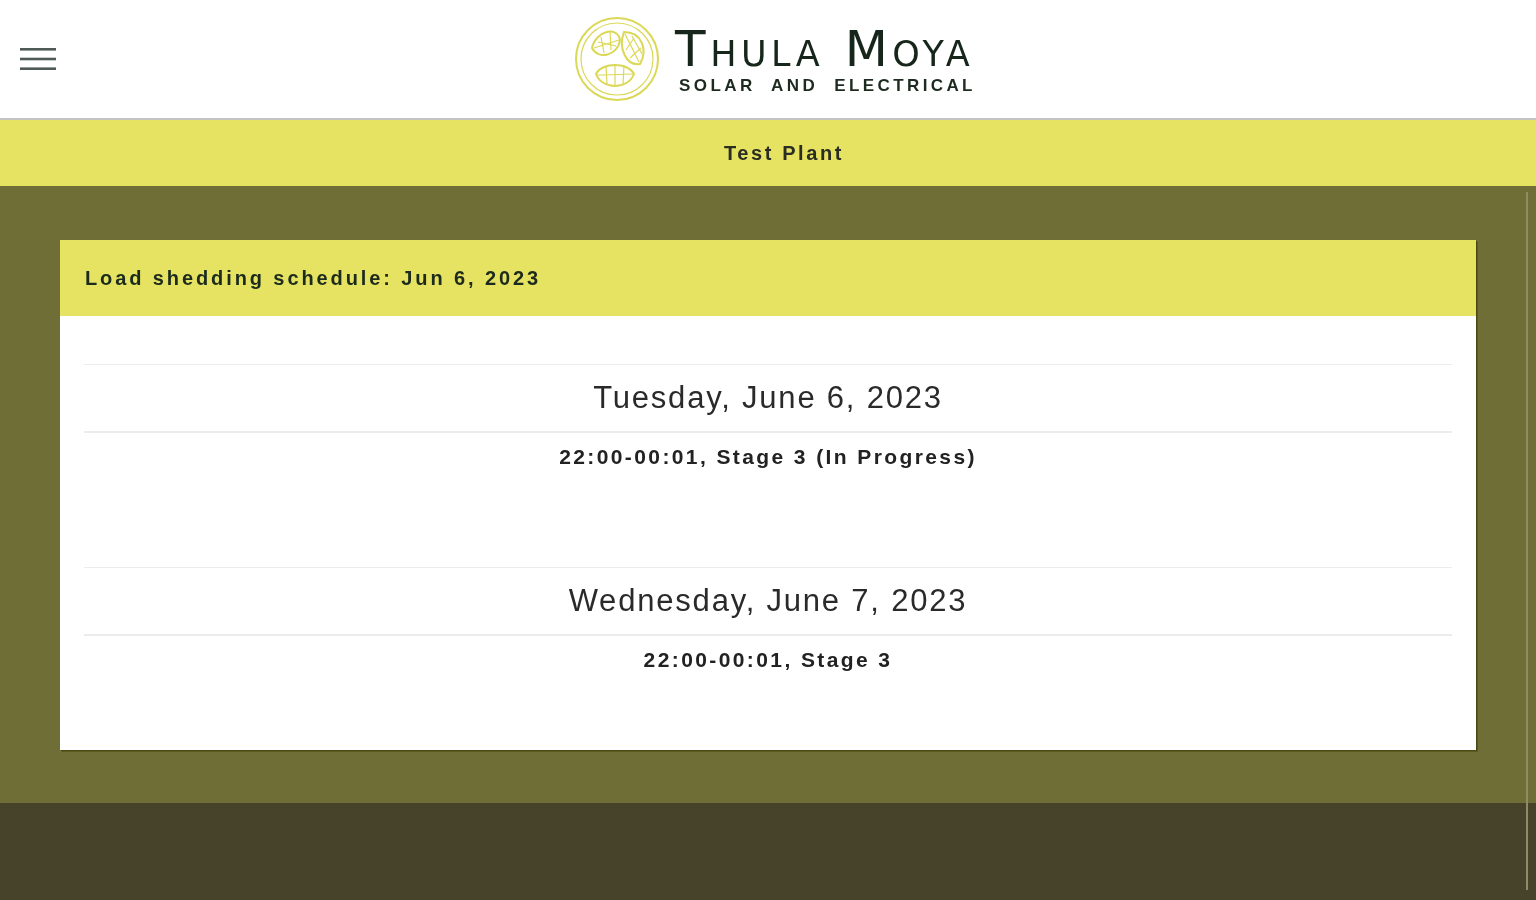  Describe the element at coordinates (768, 601) in the screenshot. I see `day-date: Wednesday, June 7, 2023` at that location.